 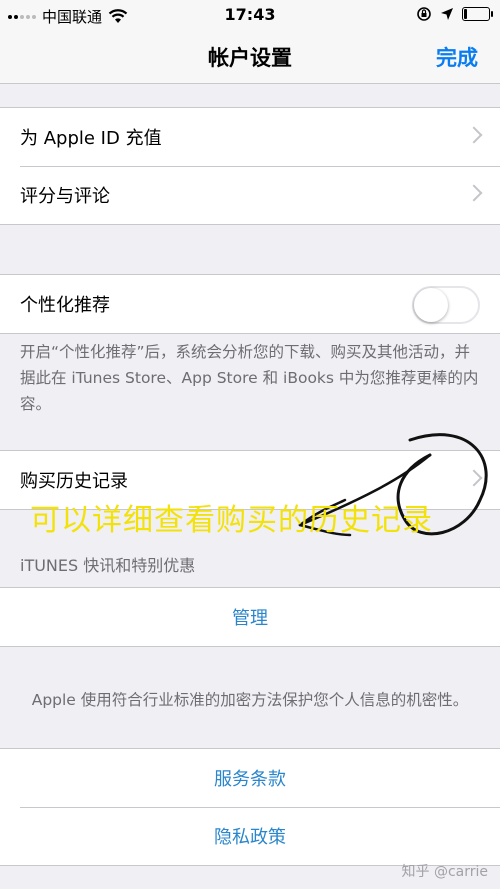 What do you see at coordinates (393, 485) in the screenshot?
I see `handwritten-arrow-annotation` at bounding box center [393, 485].